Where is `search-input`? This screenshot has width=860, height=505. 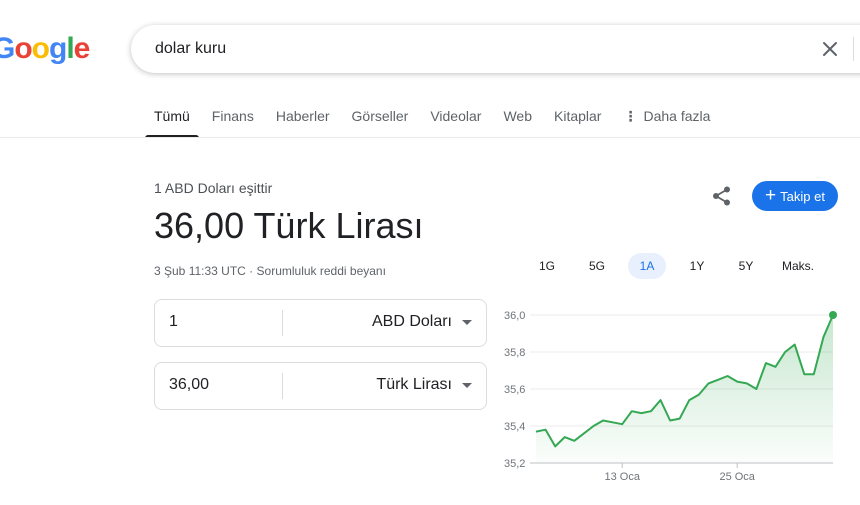 search-input is located at coordinates (455, 49).